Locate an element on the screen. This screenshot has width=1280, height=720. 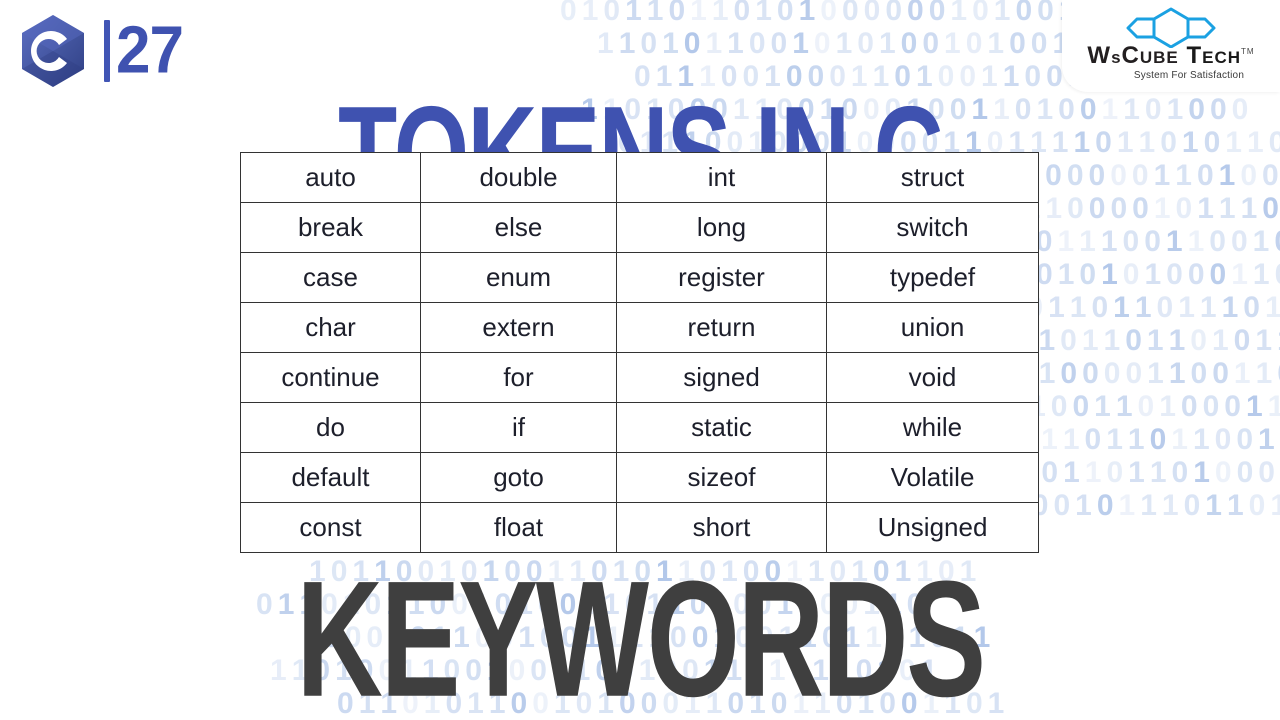
table-row: char extern return union is located at coordinates (639, 327).